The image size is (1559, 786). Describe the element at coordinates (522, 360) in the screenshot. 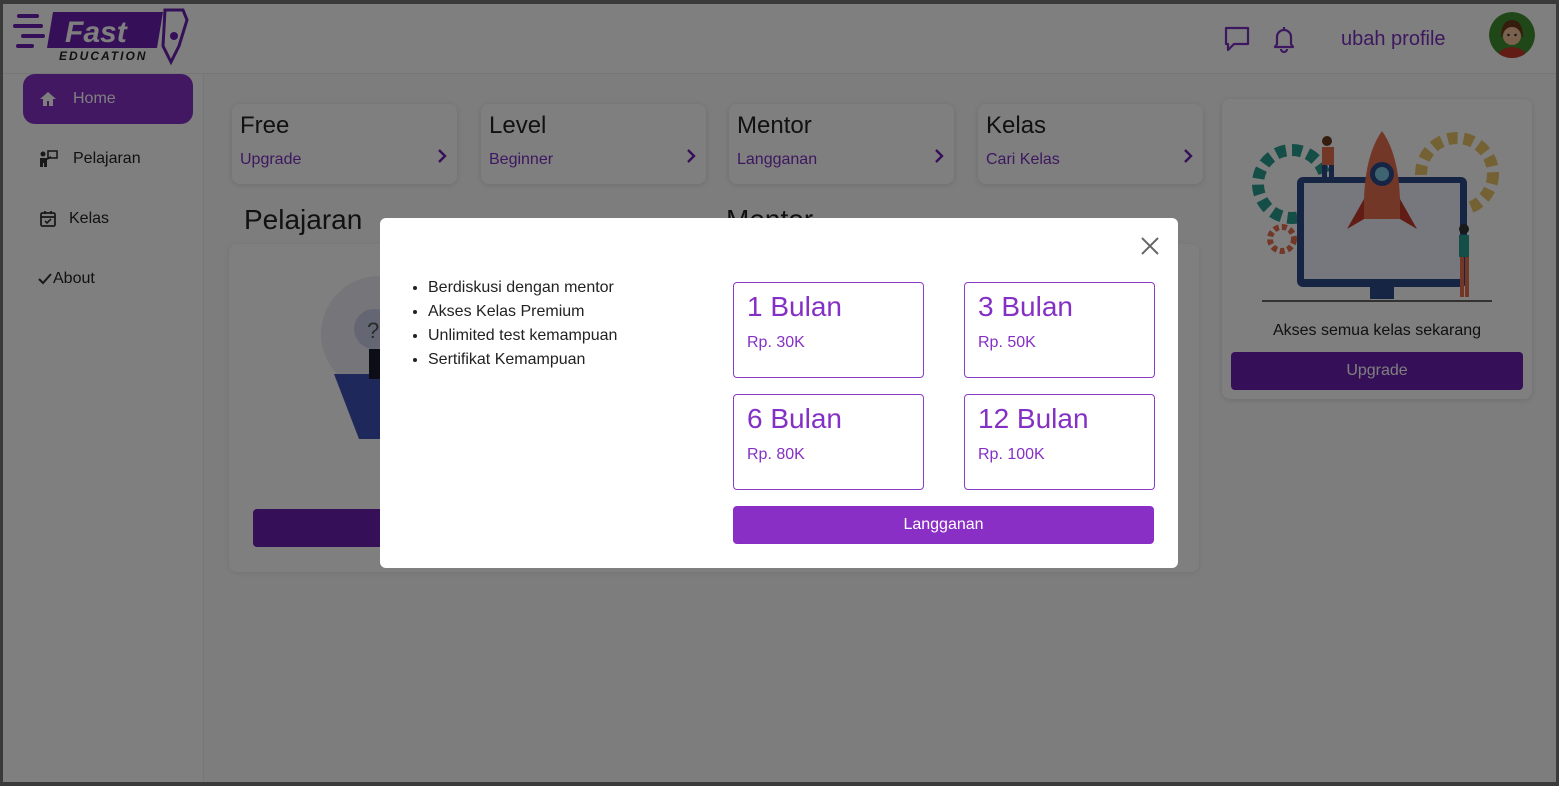

I see `feature-item: Sertifikat Kemampuan` at that location.